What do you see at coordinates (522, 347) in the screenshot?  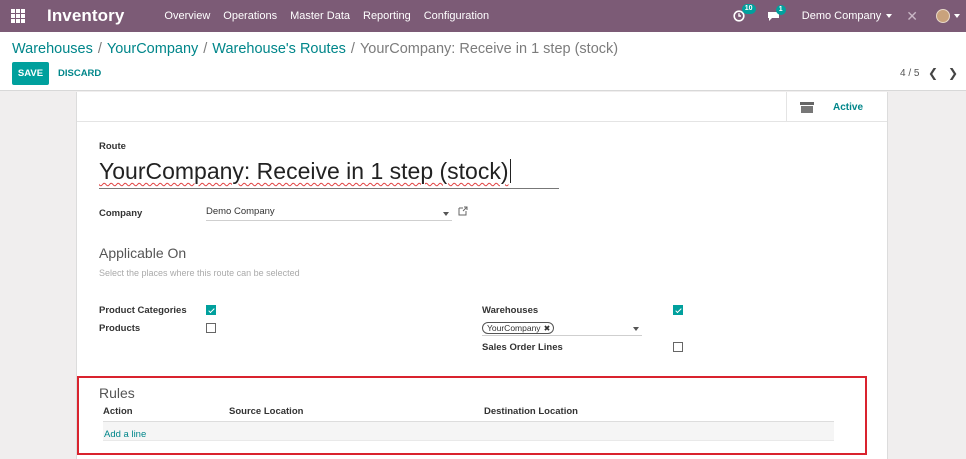 I see `sales-order-lines-label: Sales Order Lines` at bounding box center [522, 347].